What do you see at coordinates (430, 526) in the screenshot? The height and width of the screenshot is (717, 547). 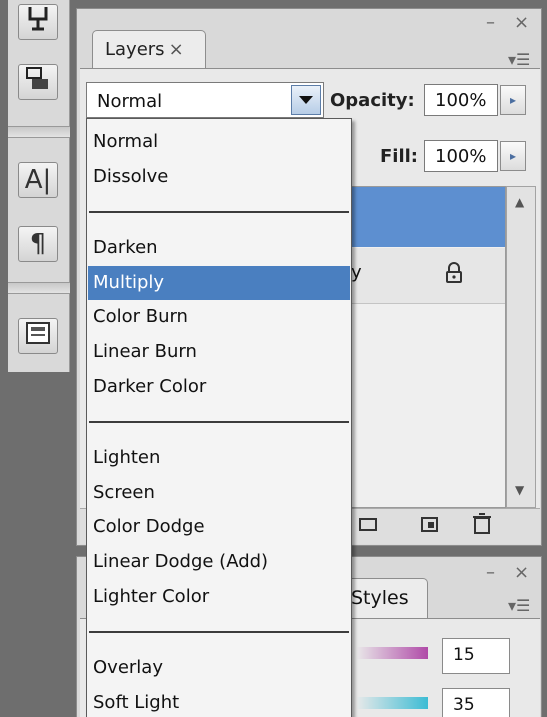 I see `new-layer-icon` at bounding box center [430, 526].